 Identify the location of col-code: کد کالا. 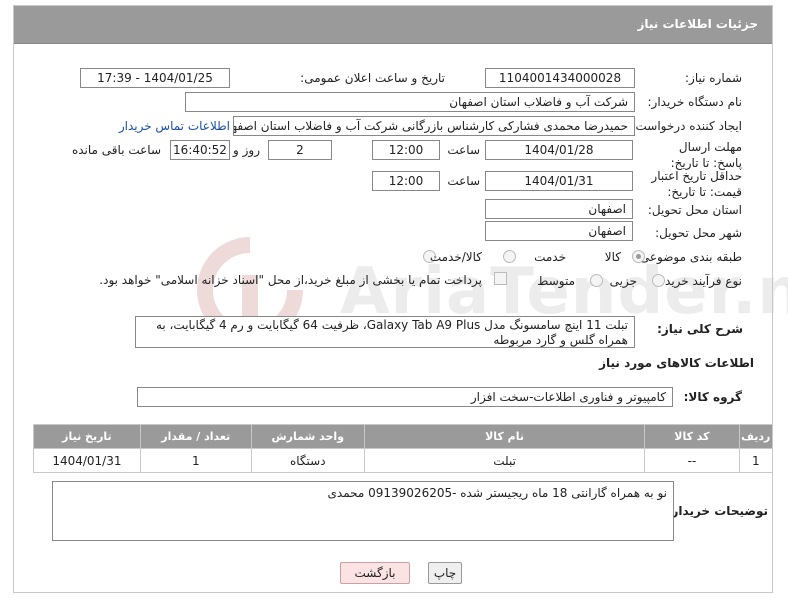
(692, 436).